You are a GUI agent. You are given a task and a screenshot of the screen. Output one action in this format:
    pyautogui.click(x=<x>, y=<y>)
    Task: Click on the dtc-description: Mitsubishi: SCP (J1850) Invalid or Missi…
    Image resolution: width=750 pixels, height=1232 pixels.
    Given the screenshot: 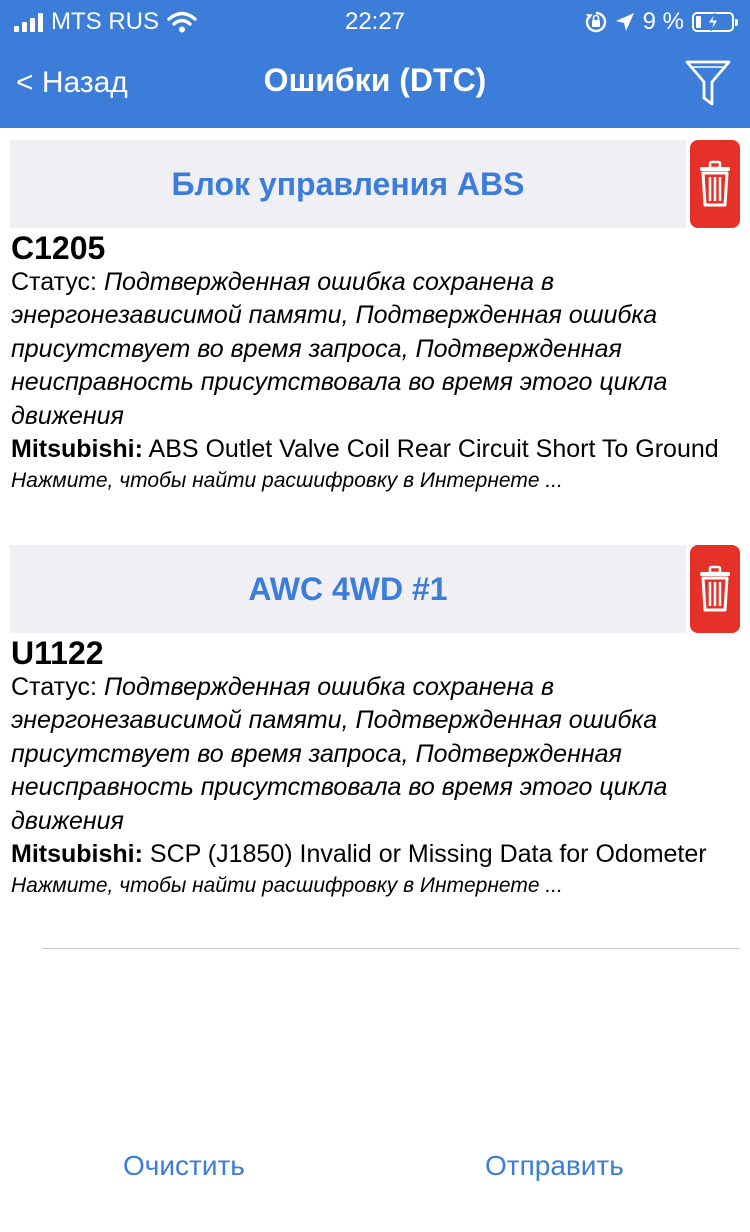 What is the action you would take?
    pyautogui.click(x=371, y=854)
    